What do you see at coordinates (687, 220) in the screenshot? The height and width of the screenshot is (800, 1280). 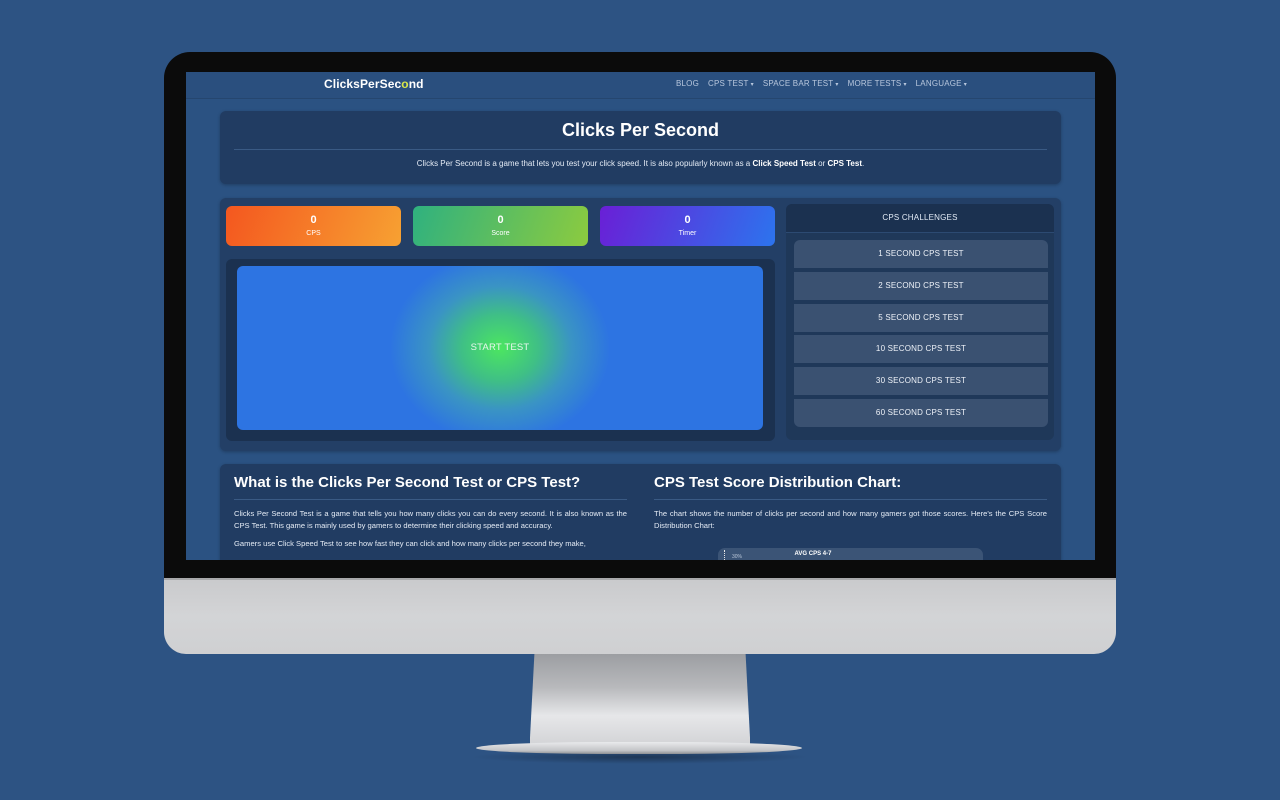 I see `timer-value: 0` at bounding box center [687, 220].